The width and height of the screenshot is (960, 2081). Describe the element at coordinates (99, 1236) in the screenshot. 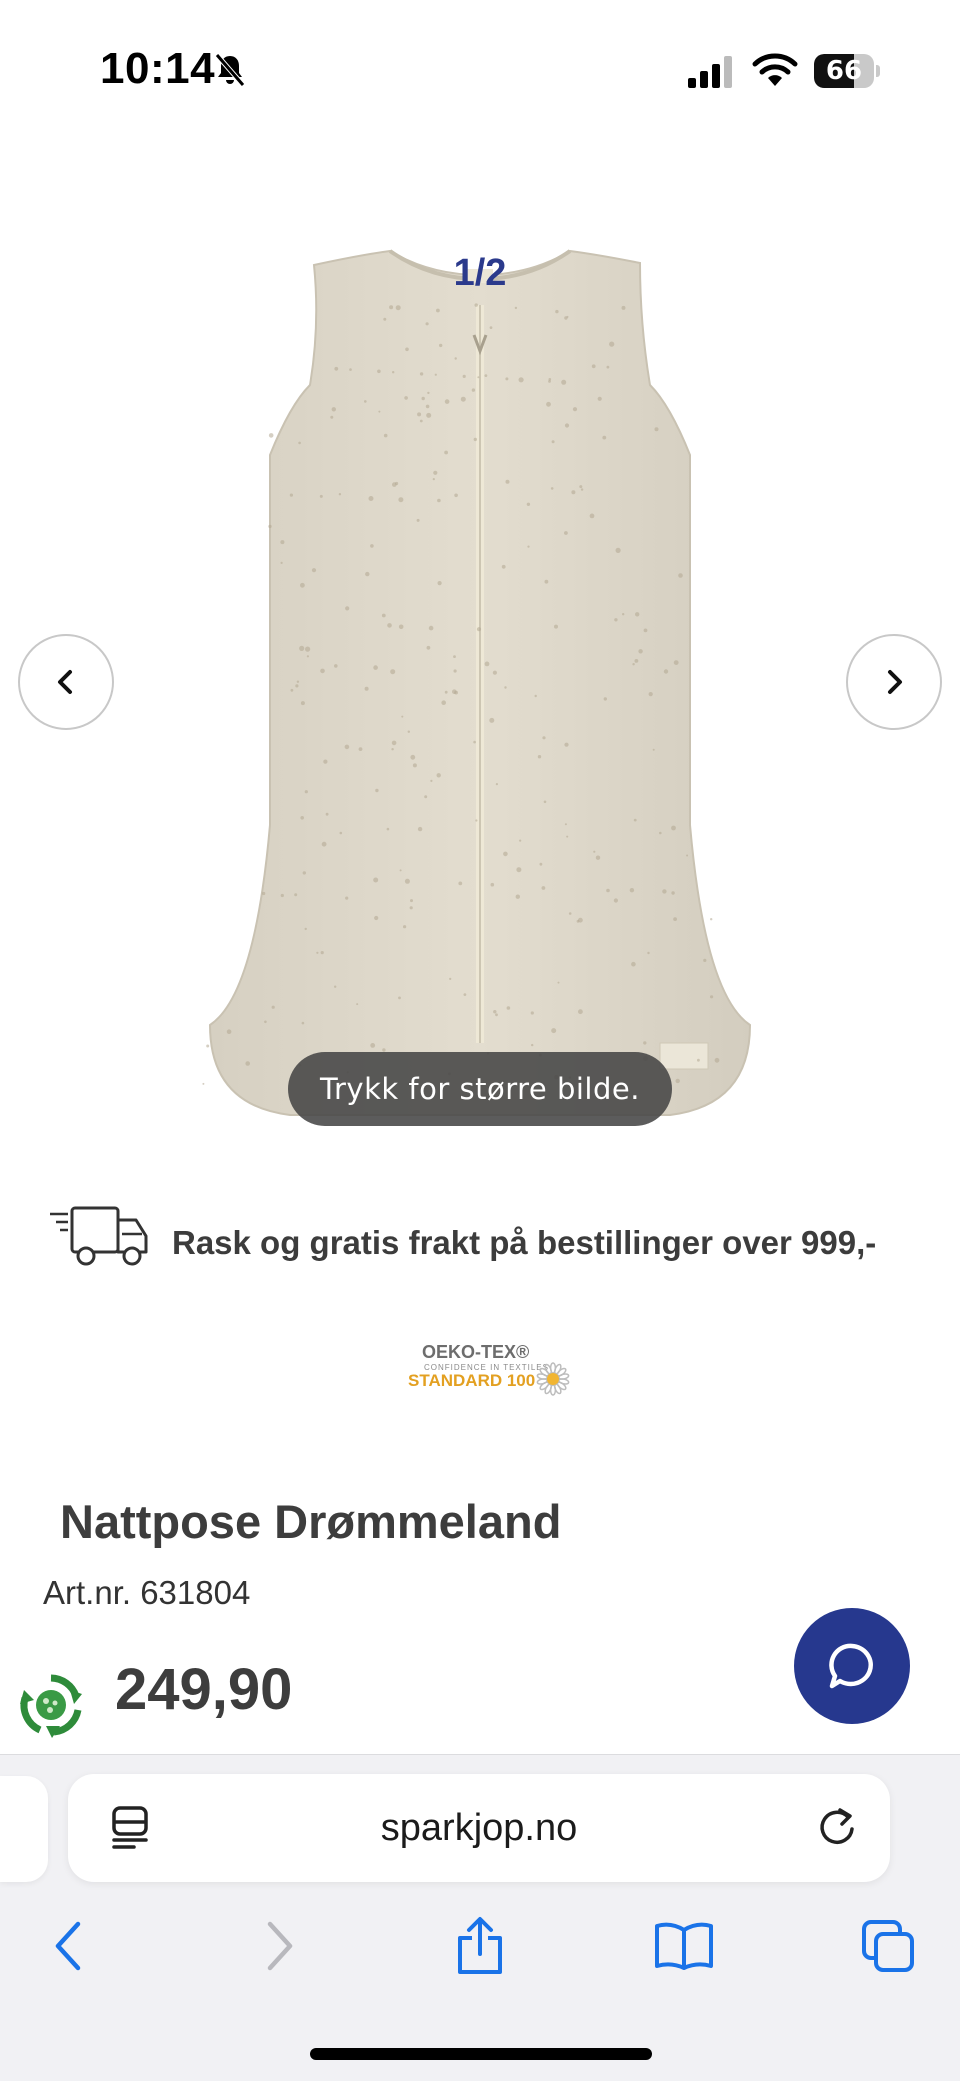

I see `truck-icon` at that location.